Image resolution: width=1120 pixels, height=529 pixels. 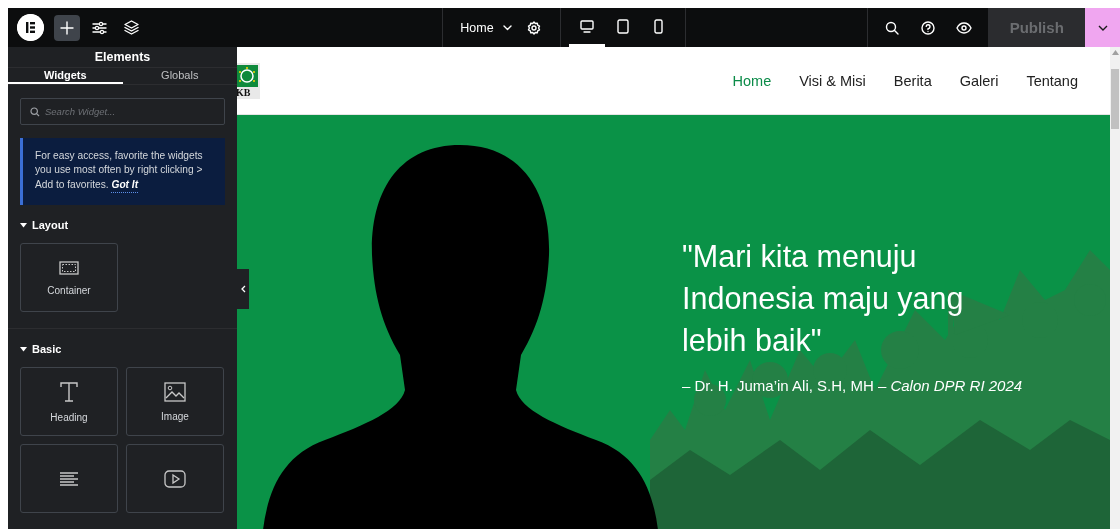 What do you see at coordinates (832, 80) in the screenshot?
I see `nav-link: Visi & Misi` at bounding box center [832, 80].